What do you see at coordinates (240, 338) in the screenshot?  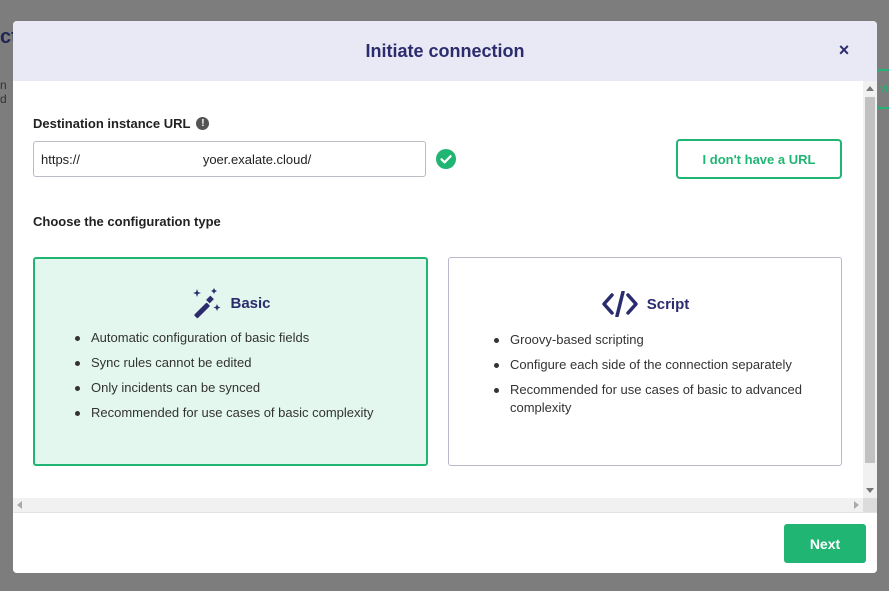 I see `list-item: Automatic configuration of basic fields` at bounding box center [240, 338].